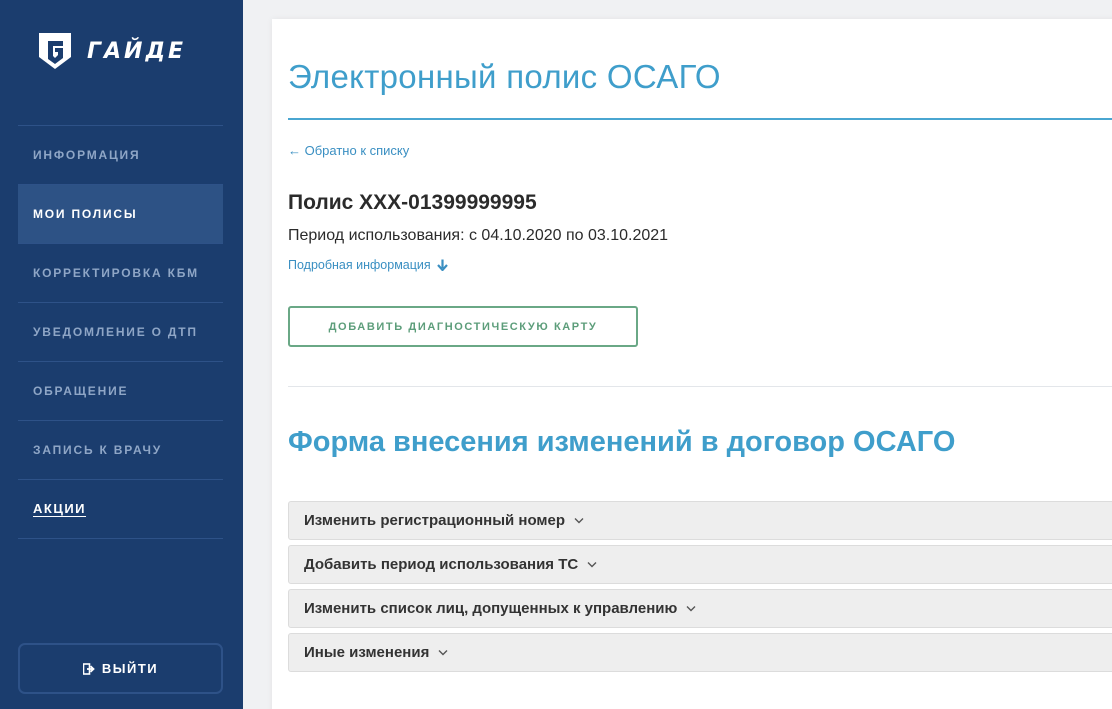 This screenshot has height=709, width=1112. What do you see at coordinates (55, 51) in the screenshot?
I see `guide-shield-logo-icon` at bounding box center [55, 51].